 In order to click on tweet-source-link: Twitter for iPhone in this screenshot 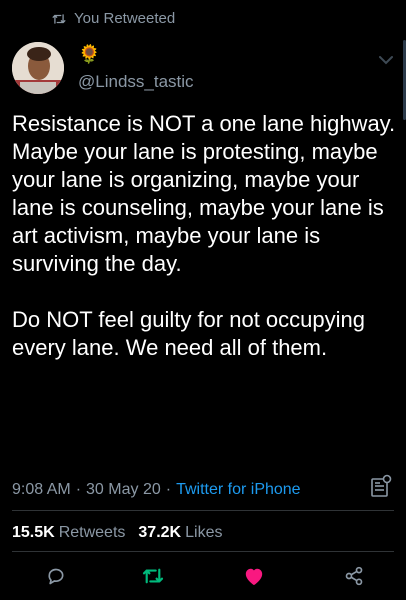, I will do `click(238, 490)`.